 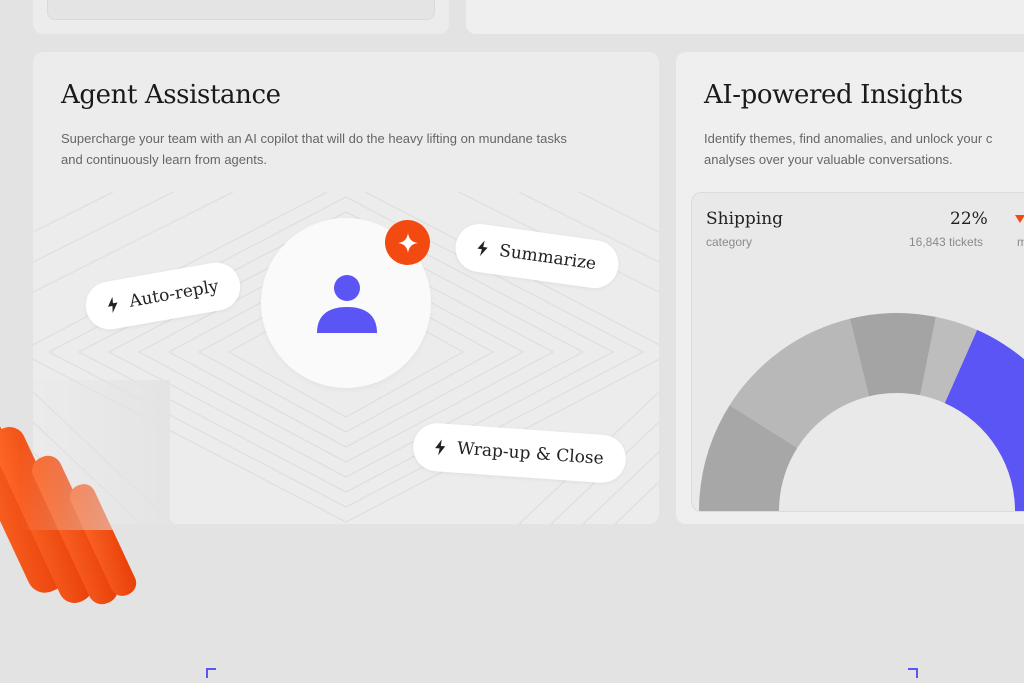 I want to click on sparkle-icon, so click(x=407, y=242).